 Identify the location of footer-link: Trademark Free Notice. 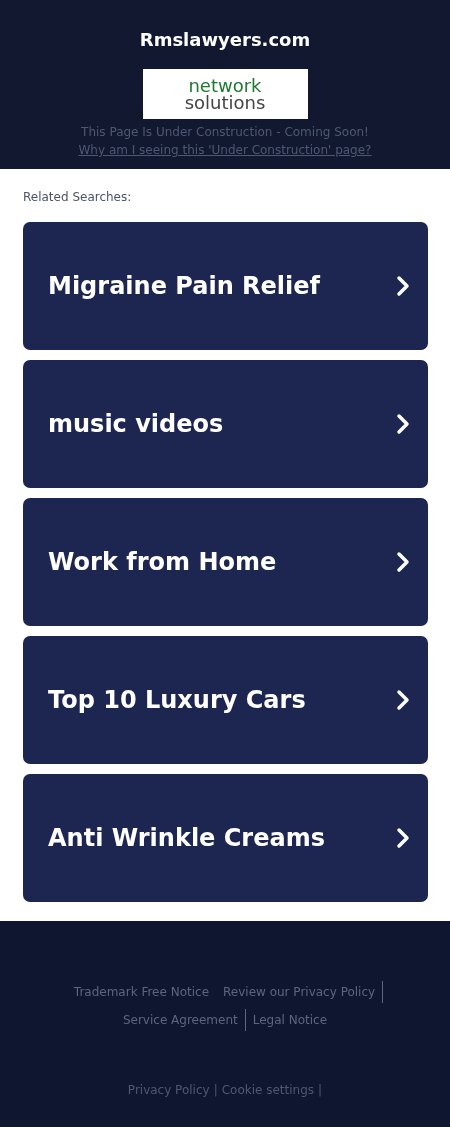
(141, 992).